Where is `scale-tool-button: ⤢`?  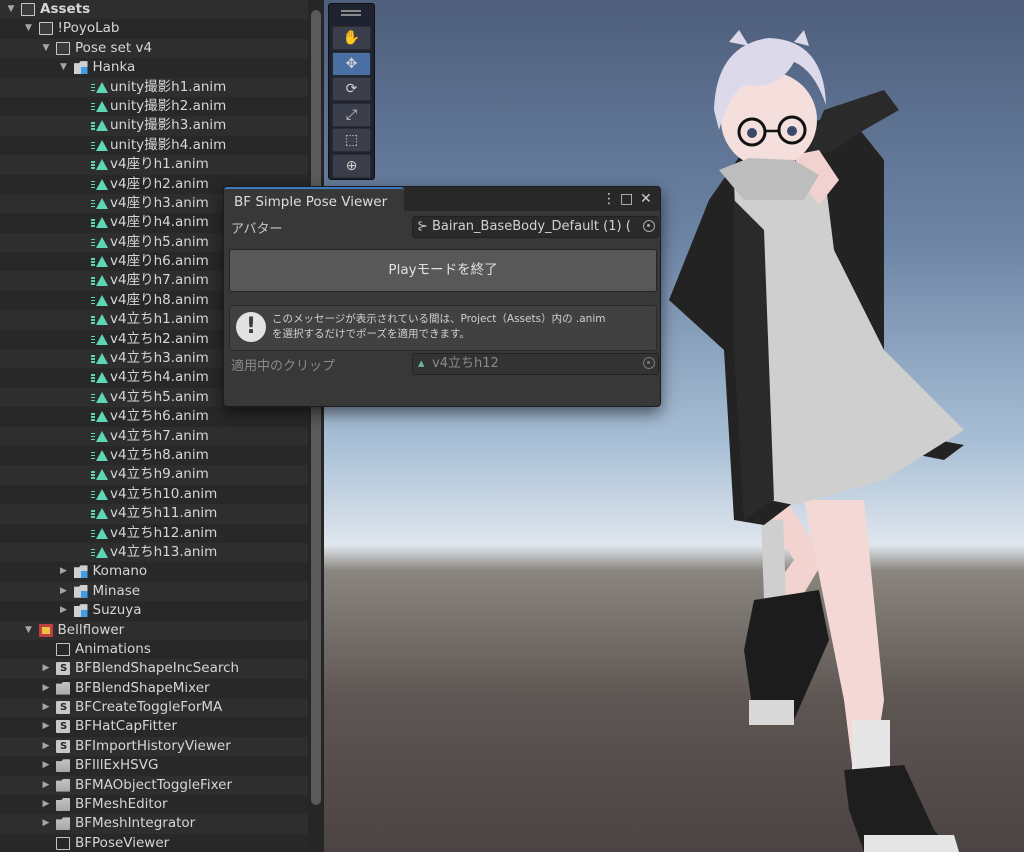
scale-tool-button: ⤢ is located at coordinates (351, 114).